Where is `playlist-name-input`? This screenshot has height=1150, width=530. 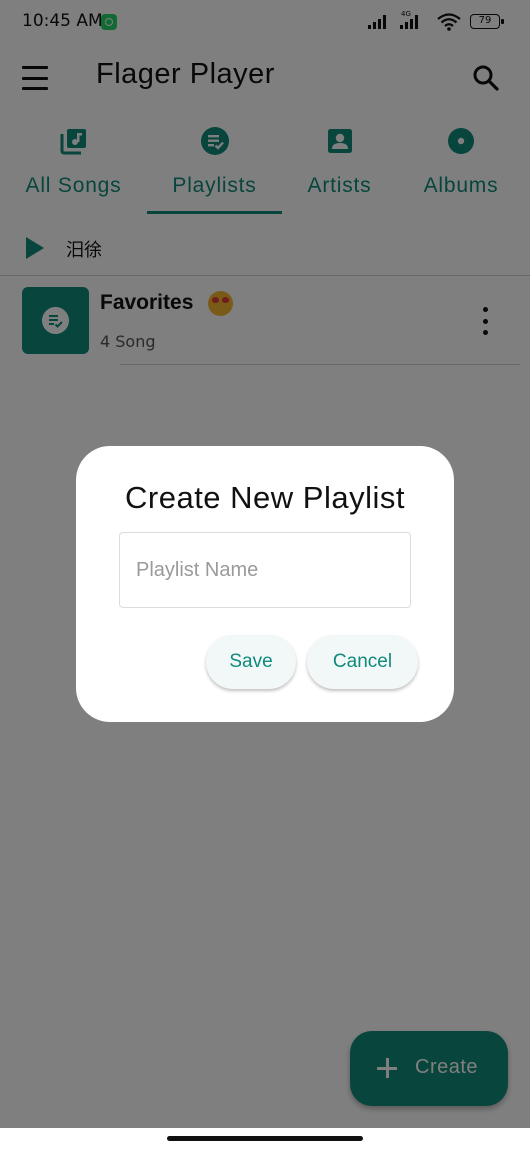
playlist-name-input is located at coordinates (265, 570).